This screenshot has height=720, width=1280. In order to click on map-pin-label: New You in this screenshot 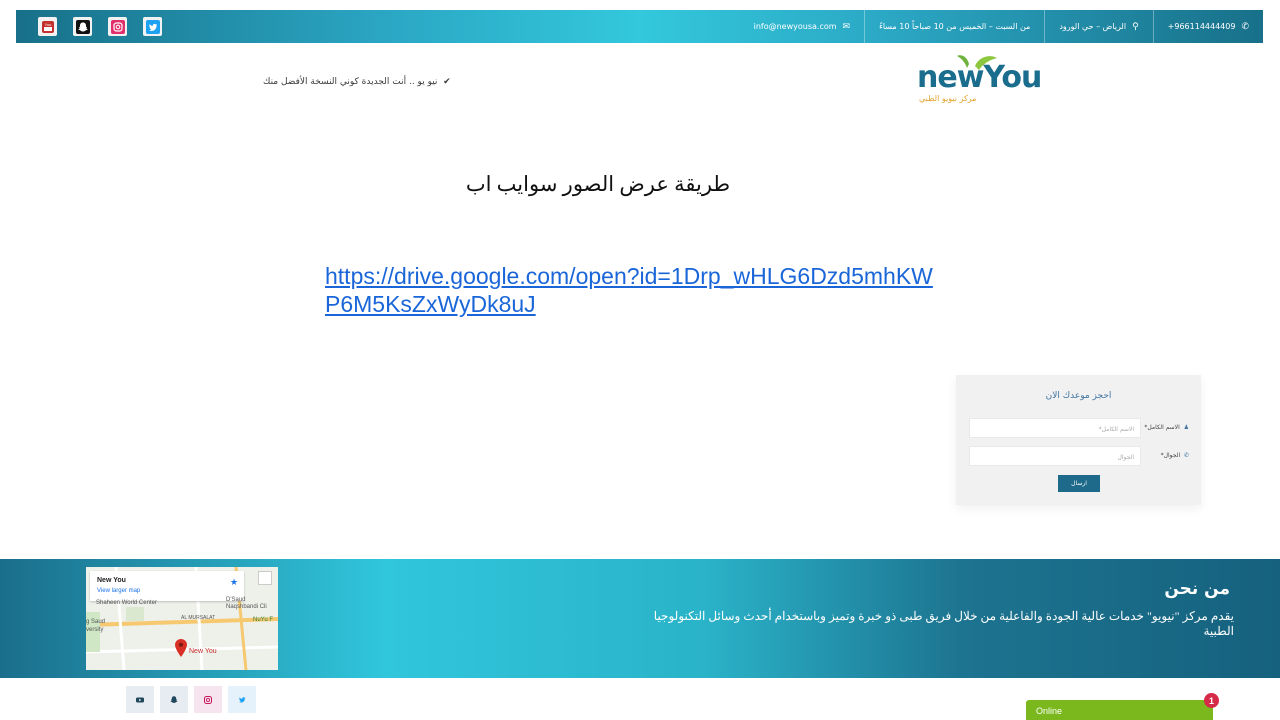, I will do `click(203, 651)`.